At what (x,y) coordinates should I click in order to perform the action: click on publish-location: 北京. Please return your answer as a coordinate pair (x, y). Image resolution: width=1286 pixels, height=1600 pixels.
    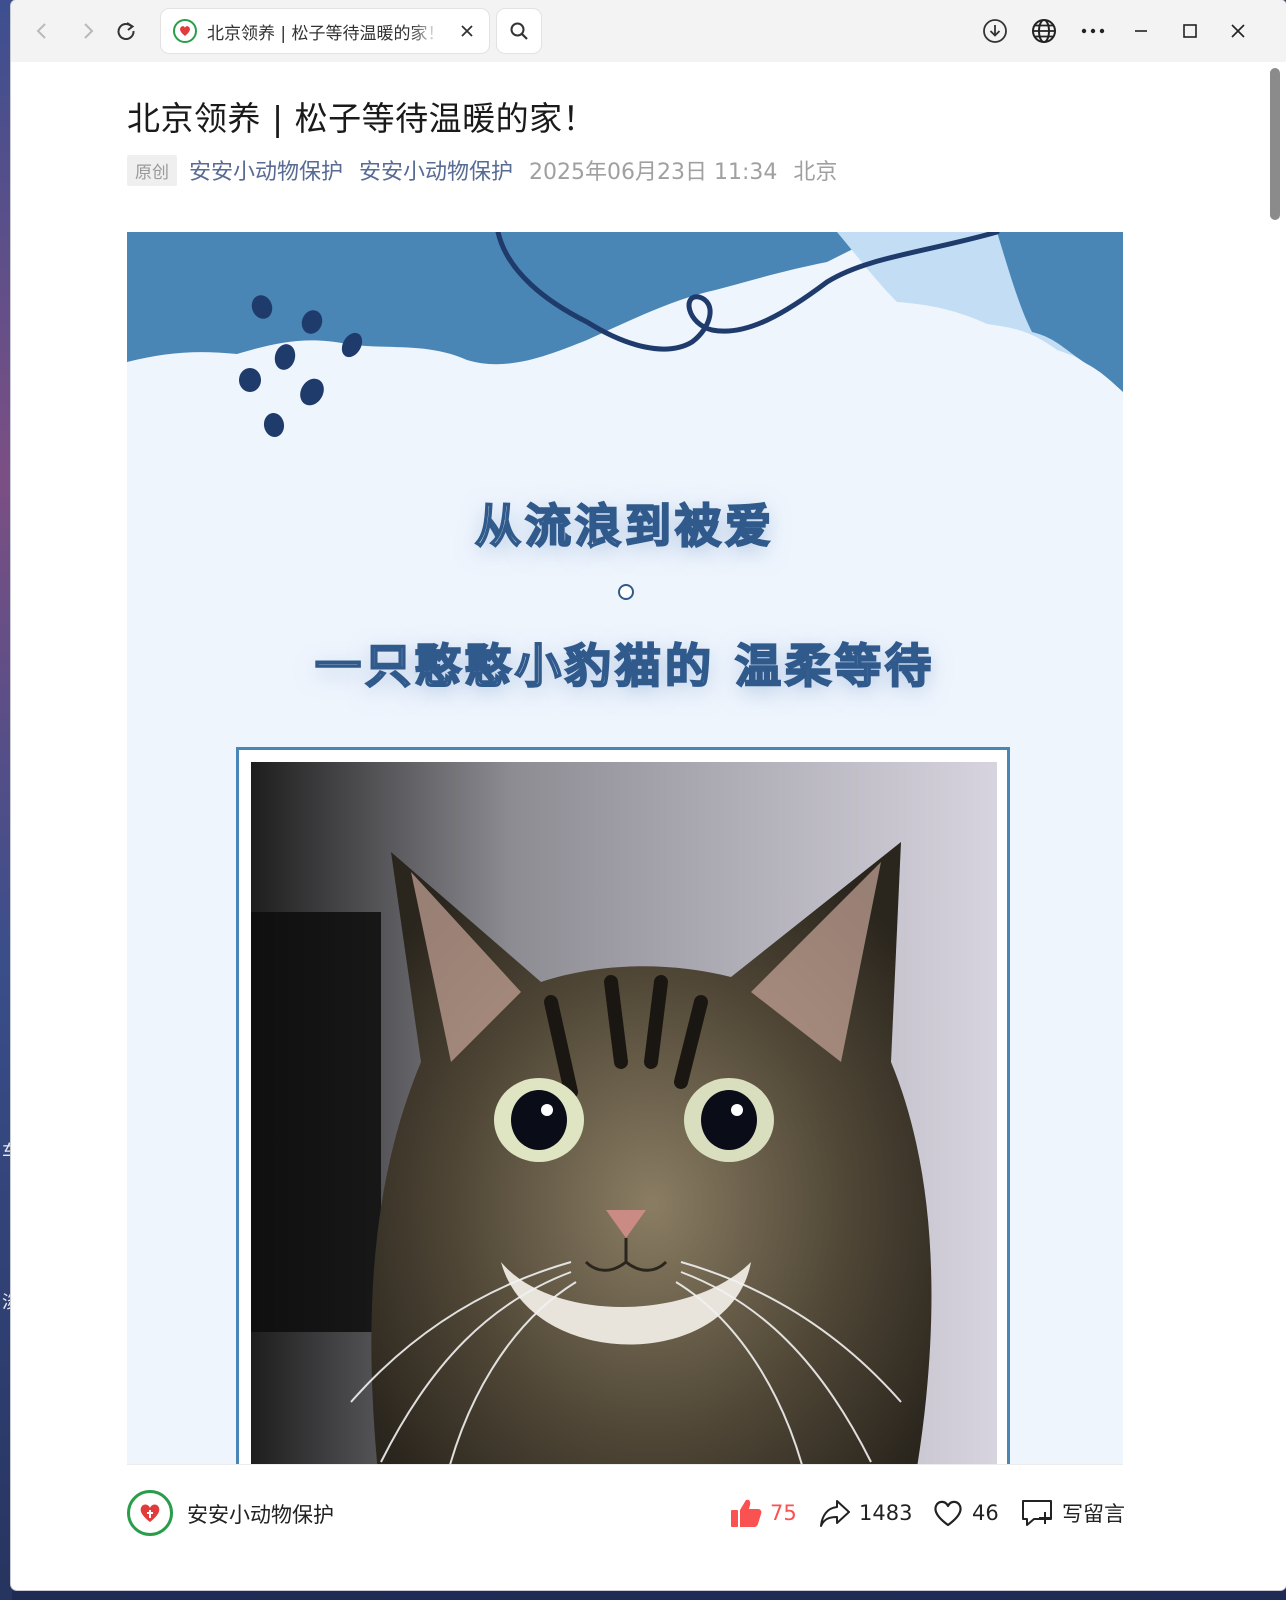
    Looking at the image, I should click on (815, 172).